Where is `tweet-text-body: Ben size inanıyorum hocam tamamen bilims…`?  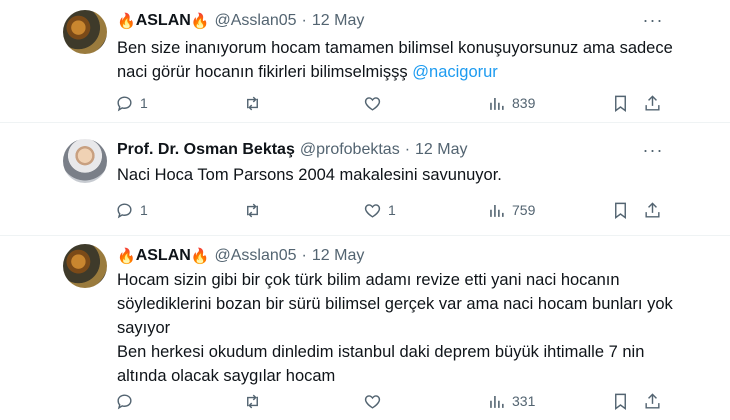
tweet-text-body: Ben size inanıyorum hocam tamamen bilims… is located at coordinates (395, 60).